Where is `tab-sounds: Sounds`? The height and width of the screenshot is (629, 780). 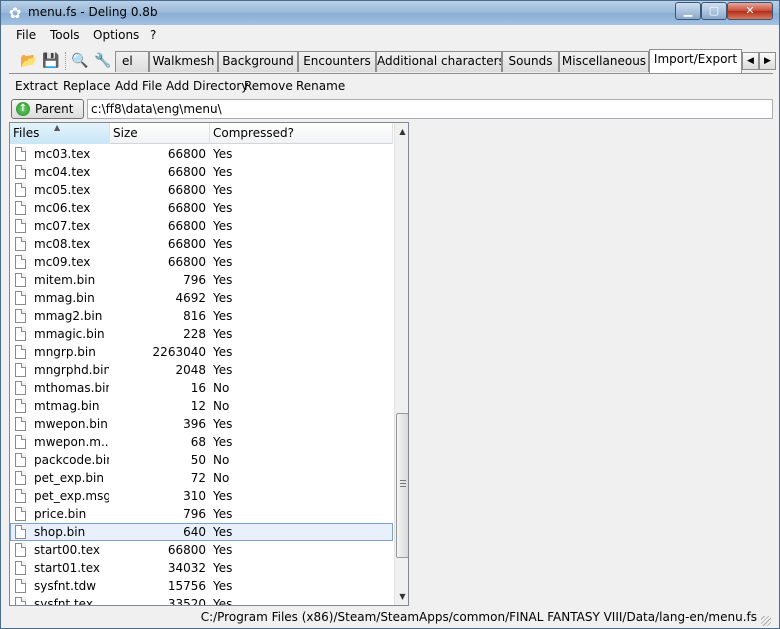
tab-sounds: Sounds is located at coordinates (530, 61).